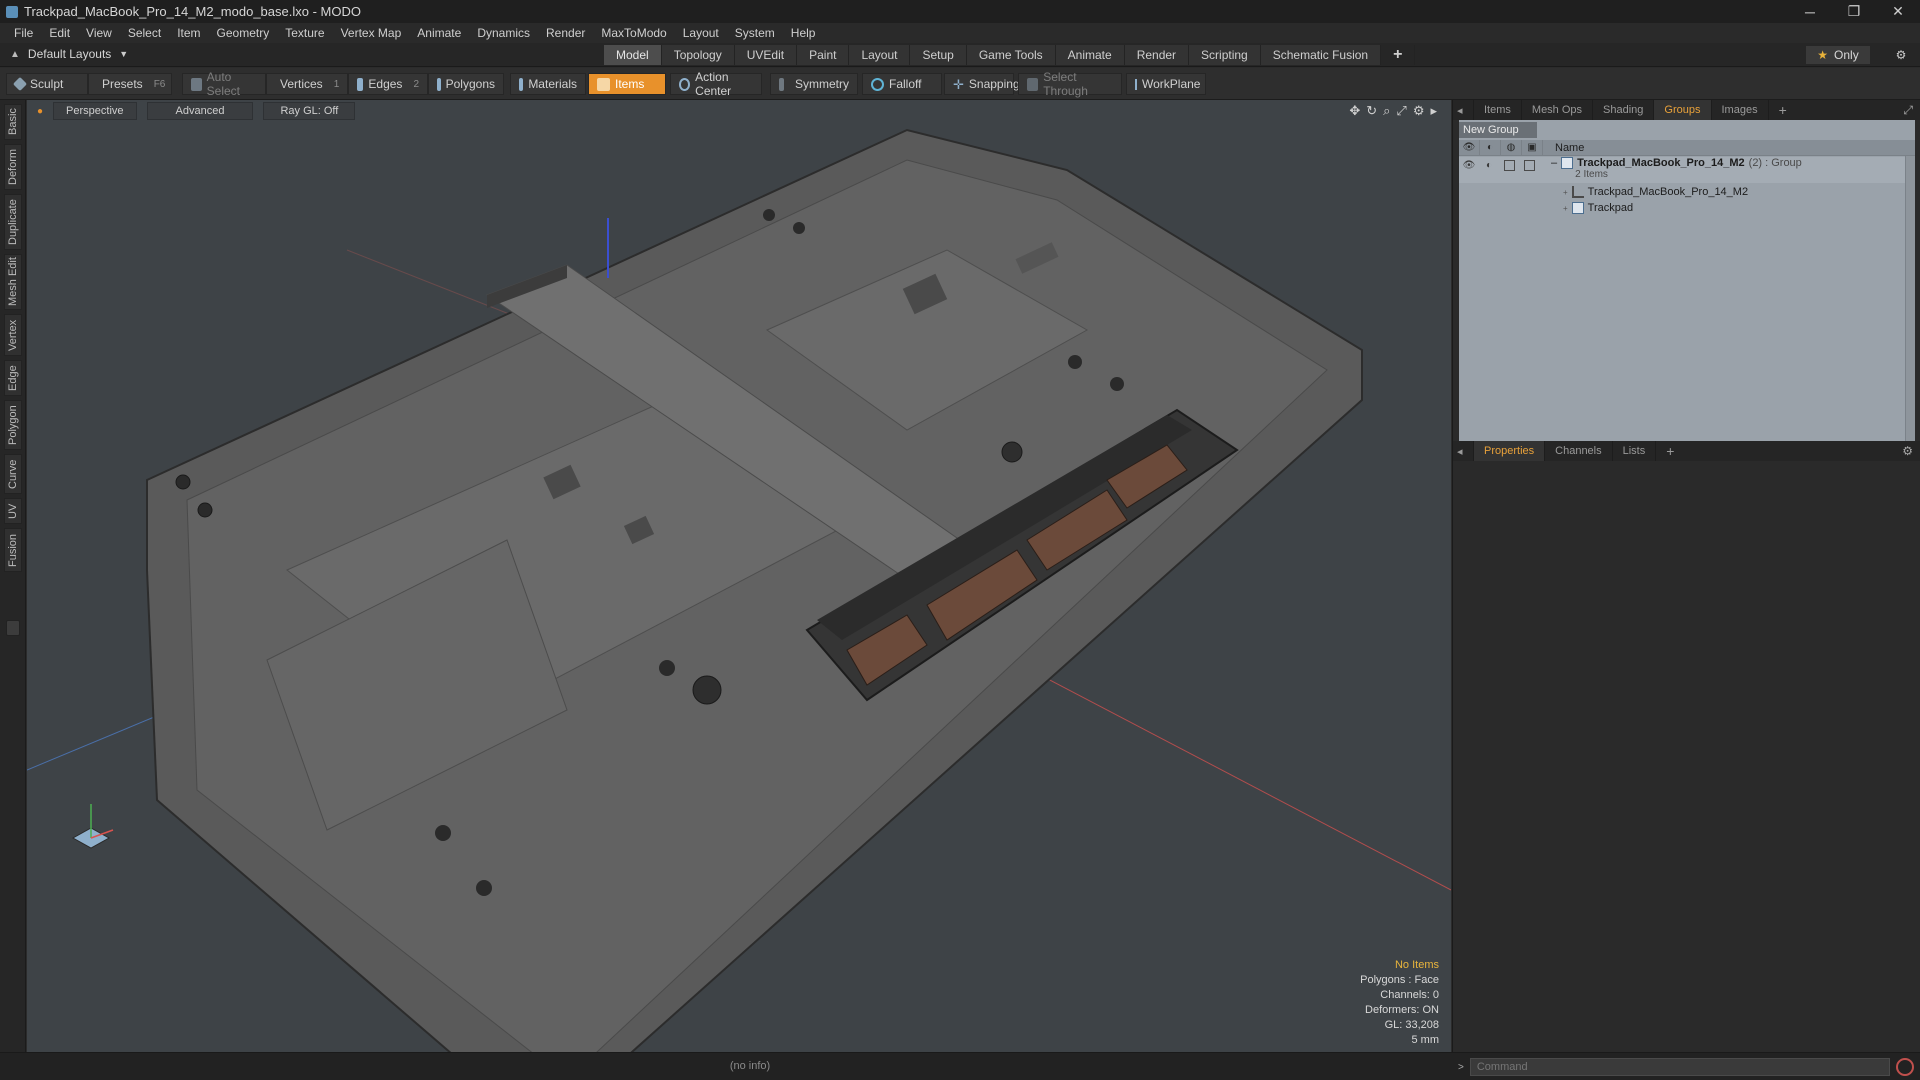 The image size is (1920, 1080). What do you see at coordinates (1635, 451) in the screenshot?
I see `tab-lists: Lists` at bounding box center [1635, 451].